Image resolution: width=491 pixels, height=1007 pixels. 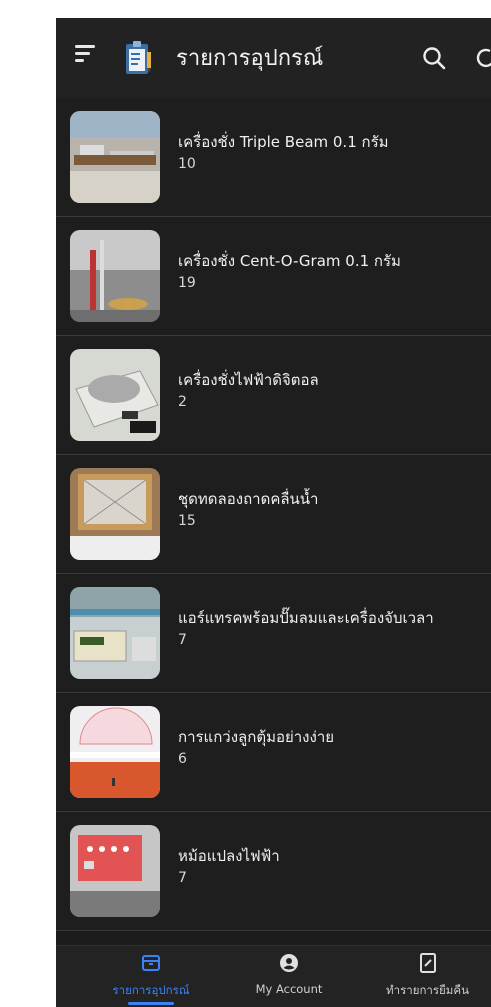 I want to click on list-item: เครื่องชั่ง Cent-O-Gram 0.1 กรัม 19, so click(x=273, y=276).